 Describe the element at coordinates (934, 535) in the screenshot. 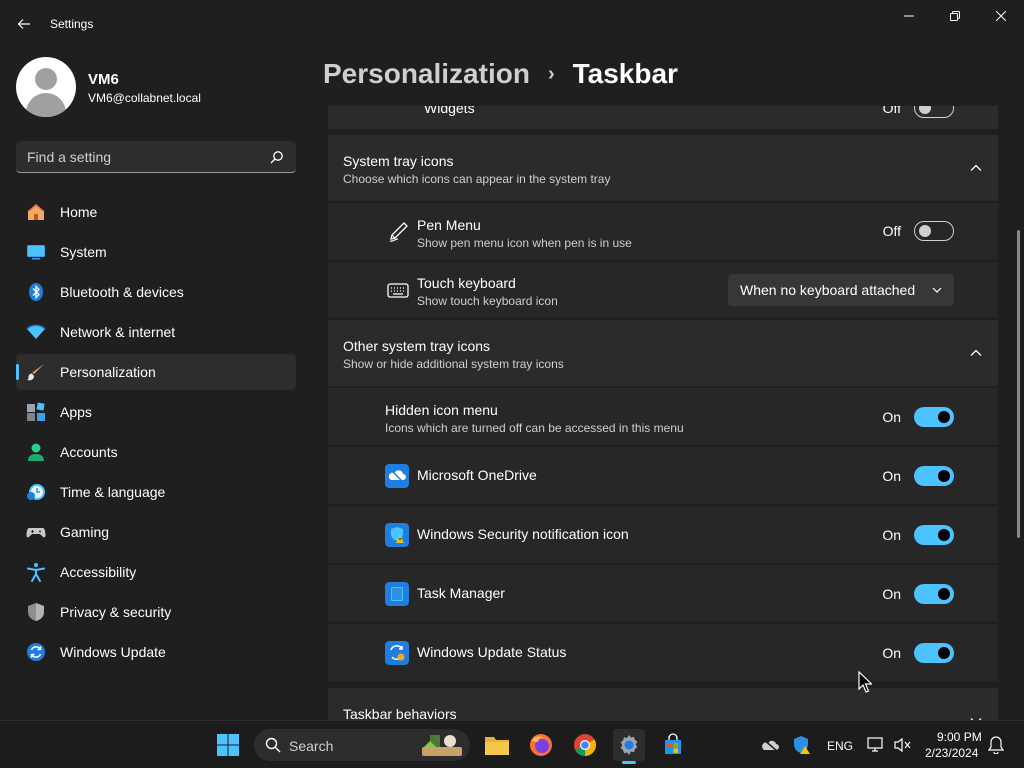

I see `windows-security-toggle` at that location.